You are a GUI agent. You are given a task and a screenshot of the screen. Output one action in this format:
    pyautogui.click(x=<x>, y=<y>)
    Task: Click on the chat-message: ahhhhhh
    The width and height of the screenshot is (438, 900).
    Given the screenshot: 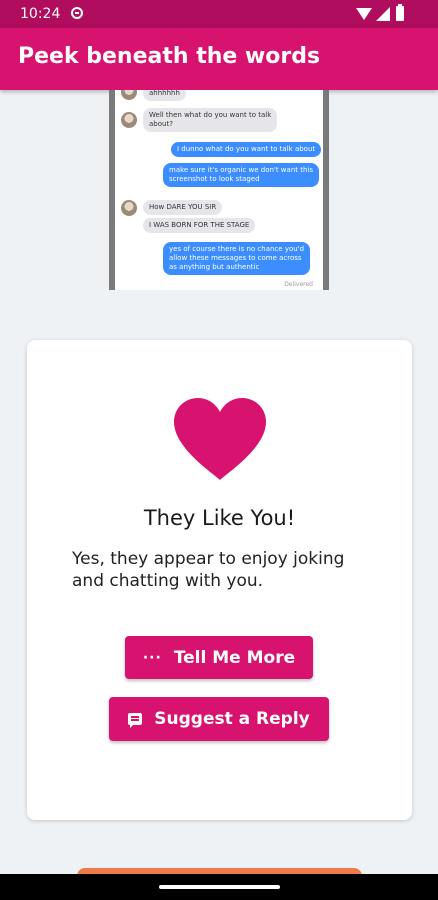 What is the action you would take?
    pyautogui.click(x=164, y=95)
    